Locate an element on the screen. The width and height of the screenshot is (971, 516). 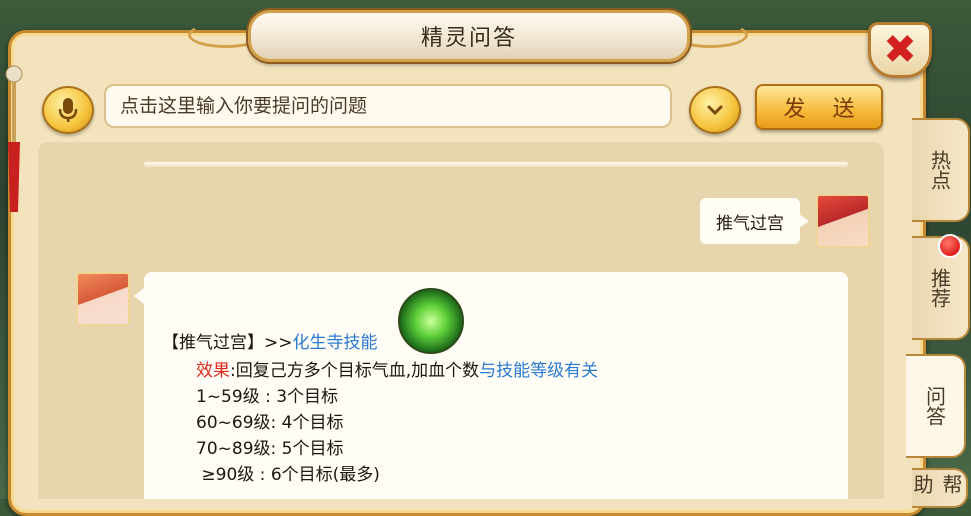
history-dropdown-button is located at coordinates (715, 110).